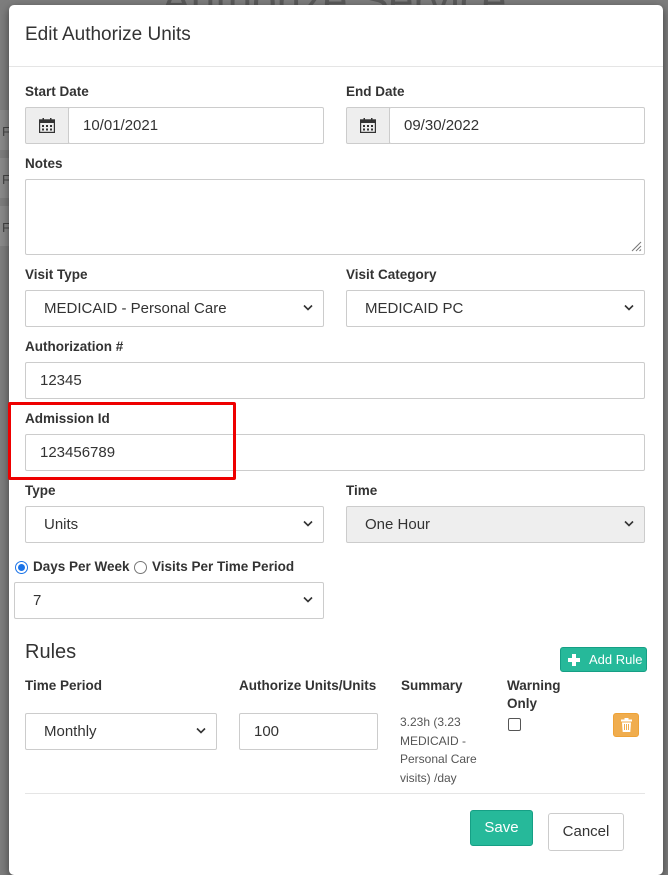  Describe the element at coordinates (44, 163) in the screenshot. I see `notes-label: Notes` at that location.